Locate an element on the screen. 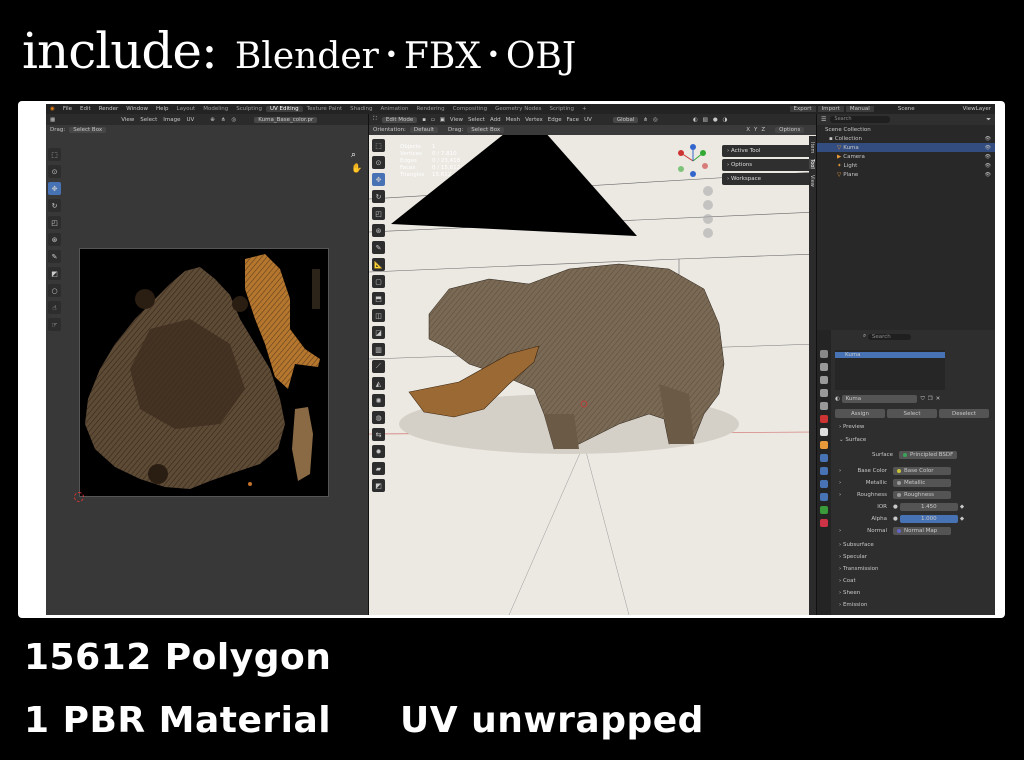  add-workspace-button: + is located at coordinates (584, 109).